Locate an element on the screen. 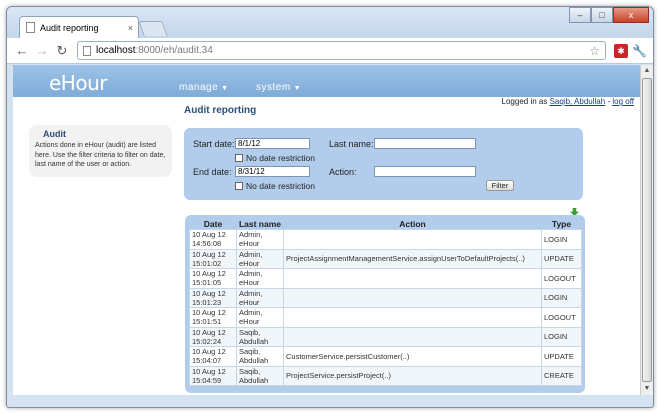 Image resolution: width=660 pixels, height=414 pixels. column-header-type: Type is located at coordinates (561, 224).